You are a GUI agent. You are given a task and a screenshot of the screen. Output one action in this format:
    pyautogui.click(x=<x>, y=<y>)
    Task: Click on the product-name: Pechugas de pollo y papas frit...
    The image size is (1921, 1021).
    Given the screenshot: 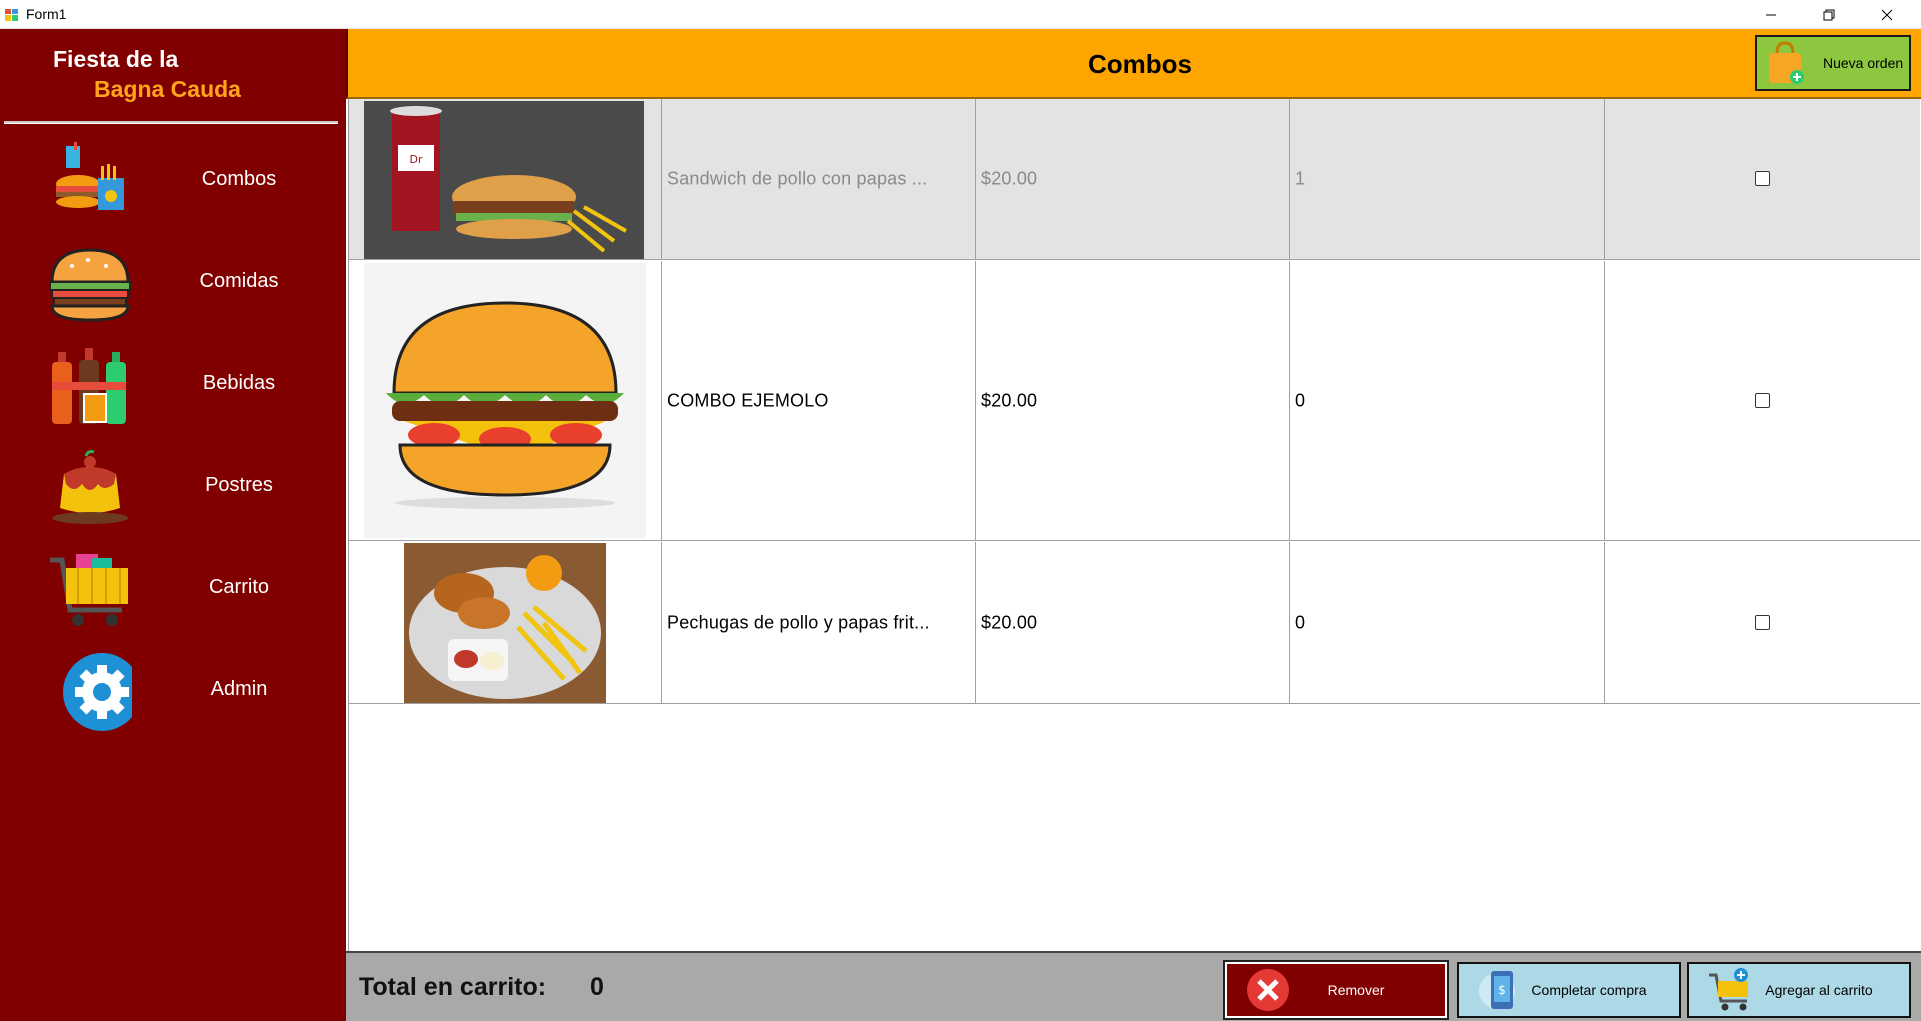 What is the action you would take?
    pyautogui.click(x=798, y=622)
    